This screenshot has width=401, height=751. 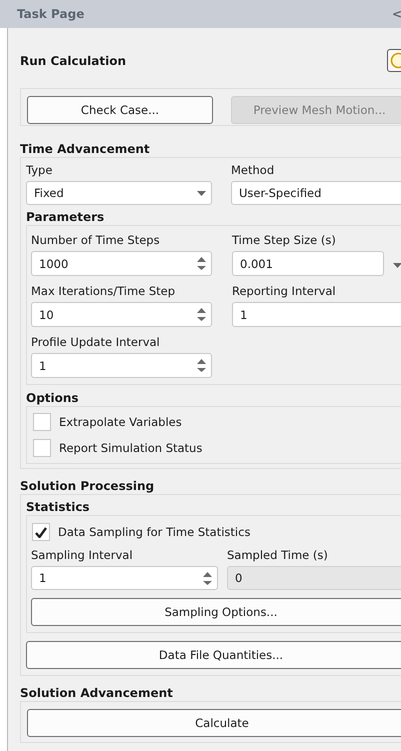 What do you see at coordinates (154, 532) in the screenshot?
I see `checkbox-label: Data Sampling for Time Statistics` at bounding box center [154, 532].